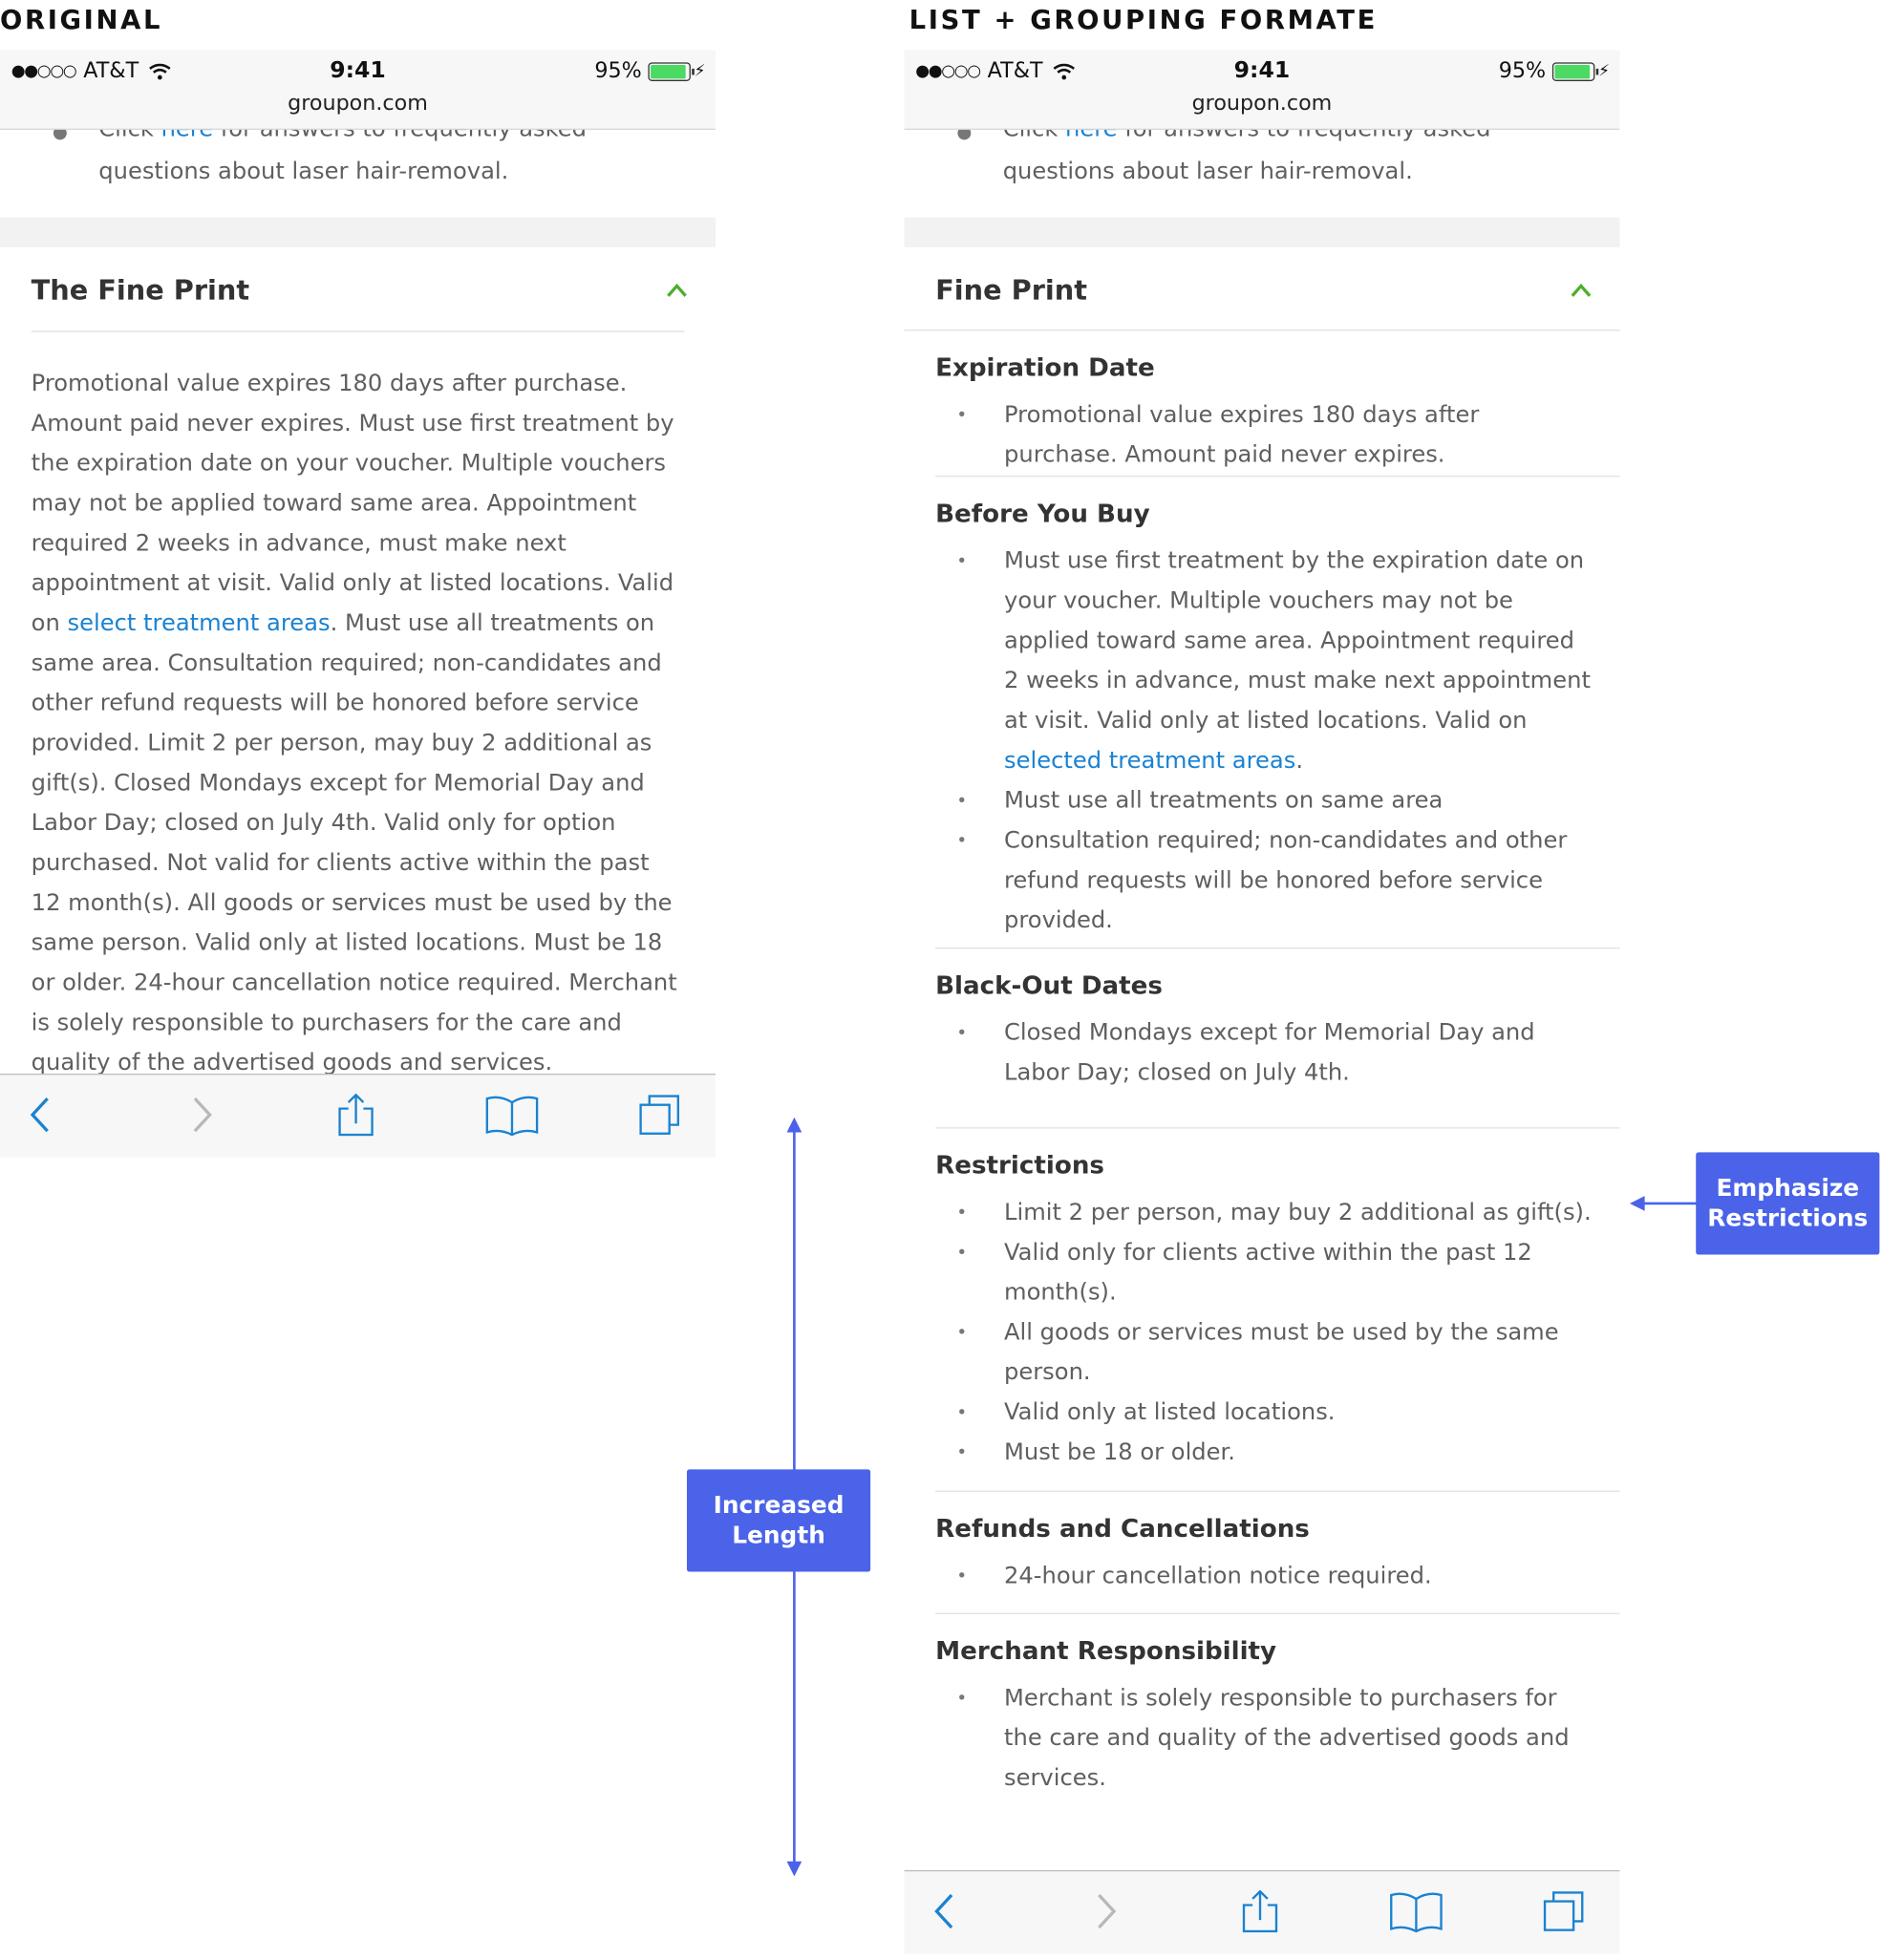 The image size is (1882, 1960). Describe the element at coordinates (81, 20) in the screenshot. I see `original-caption: ORIGINAL` at that location.